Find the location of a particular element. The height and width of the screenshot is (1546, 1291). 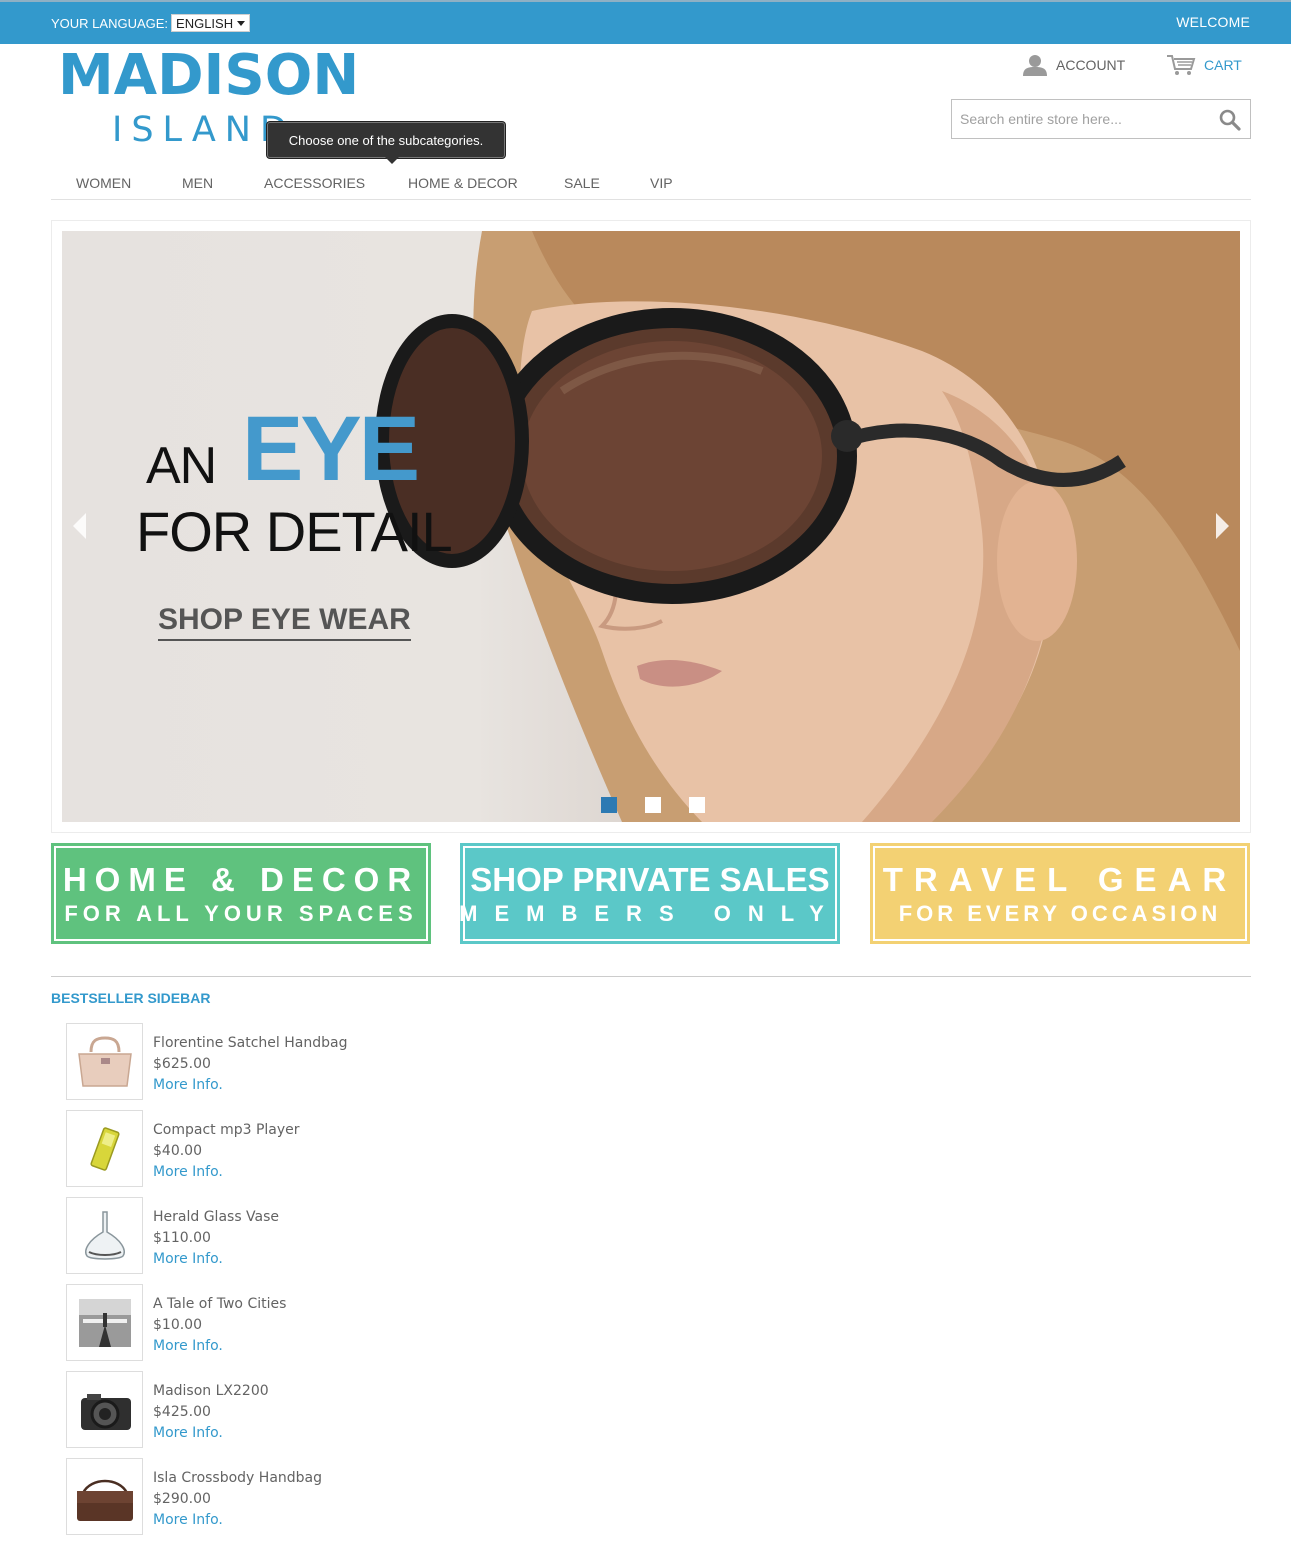

product-name: Isla Crossbody Handbag is located at coordinates (237, 1478).